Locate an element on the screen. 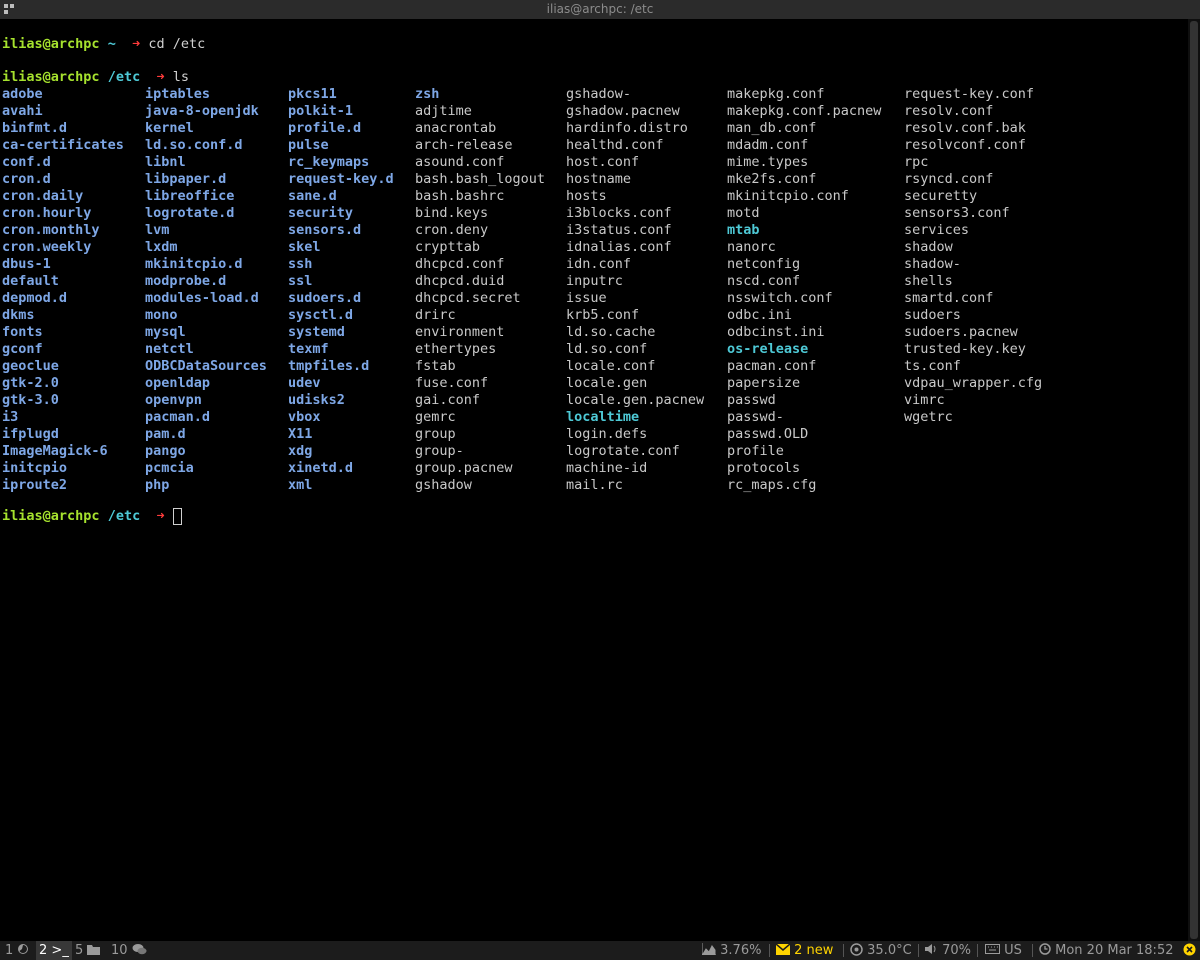  ls-entry-link: localtime is located at coordinates (603, 417).